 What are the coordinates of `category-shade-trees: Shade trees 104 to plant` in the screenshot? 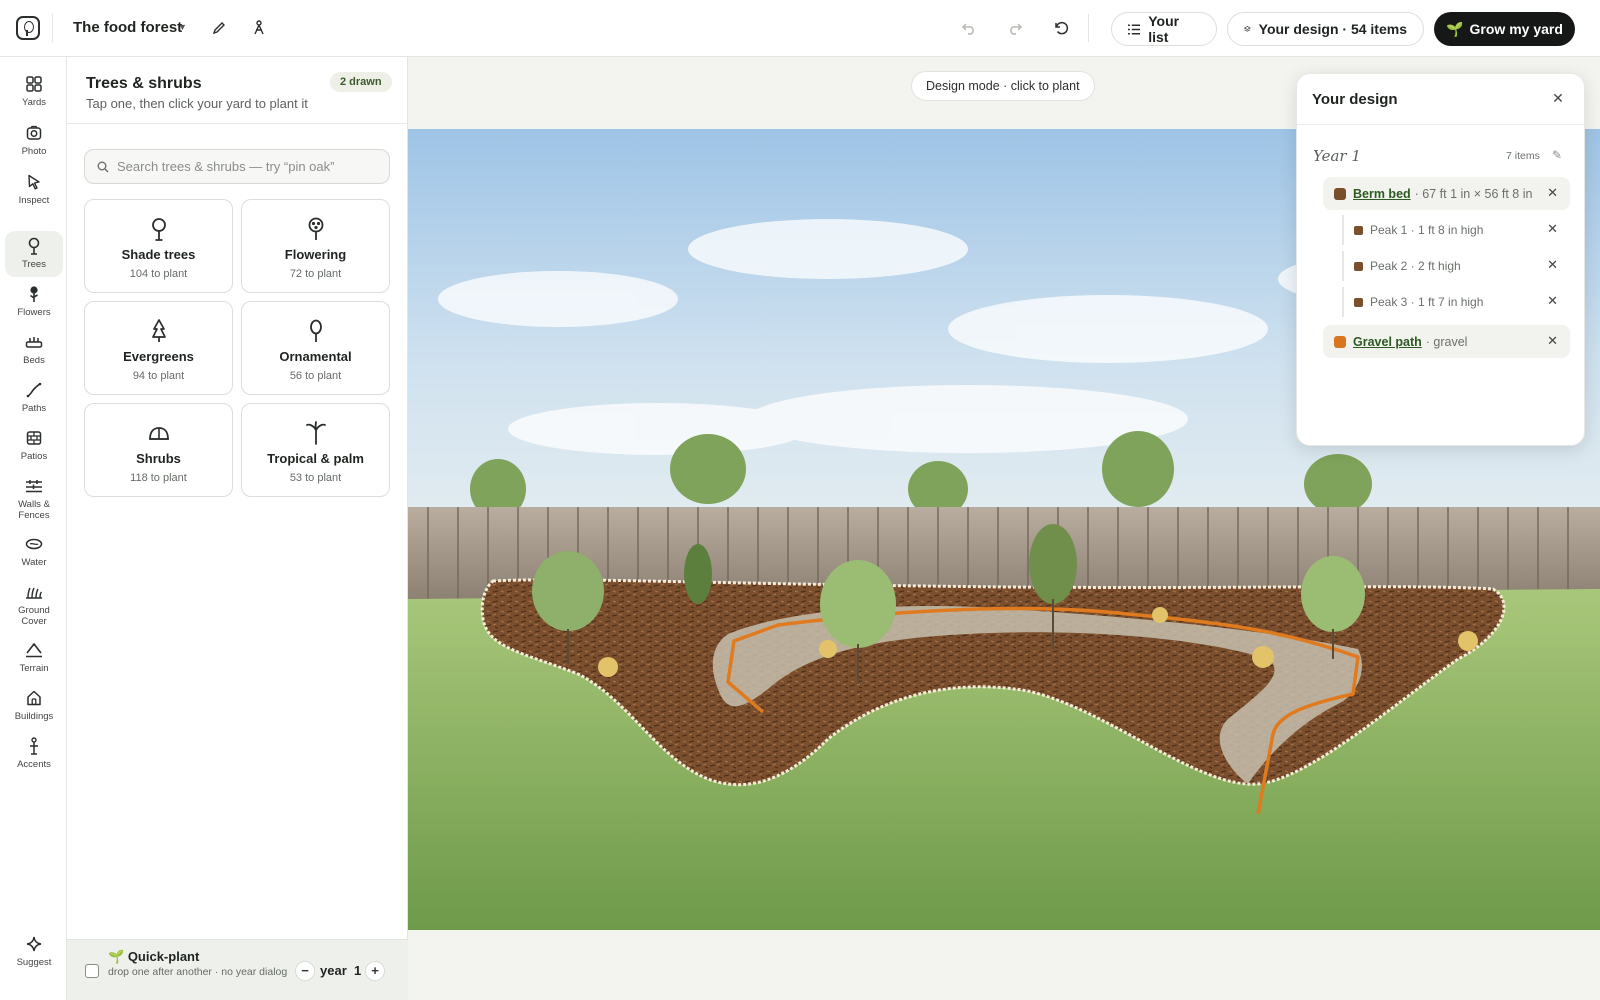 It's located at (158, 246).